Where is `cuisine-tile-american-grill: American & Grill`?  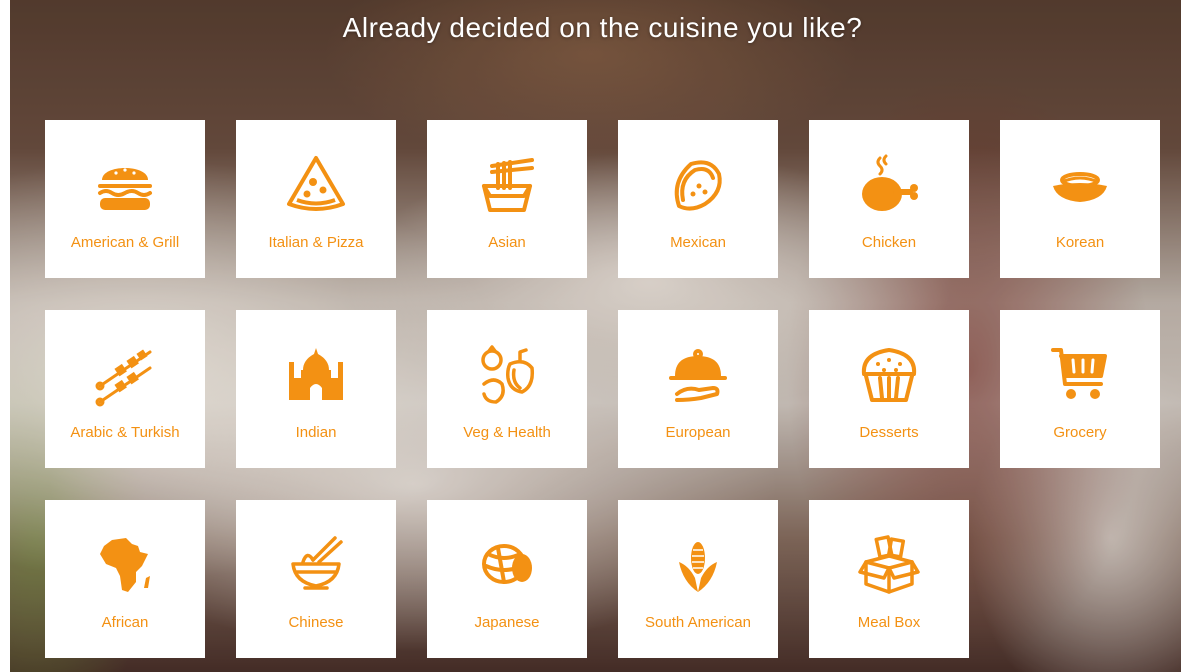 cuisine-tile-american-grill: American & Grill is located at coordinates (125, 199).